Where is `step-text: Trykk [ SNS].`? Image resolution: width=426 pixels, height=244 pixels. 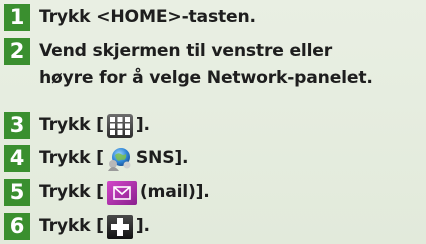 step-text: Trykk [ SNS]. is located at coordinates (114, 158).